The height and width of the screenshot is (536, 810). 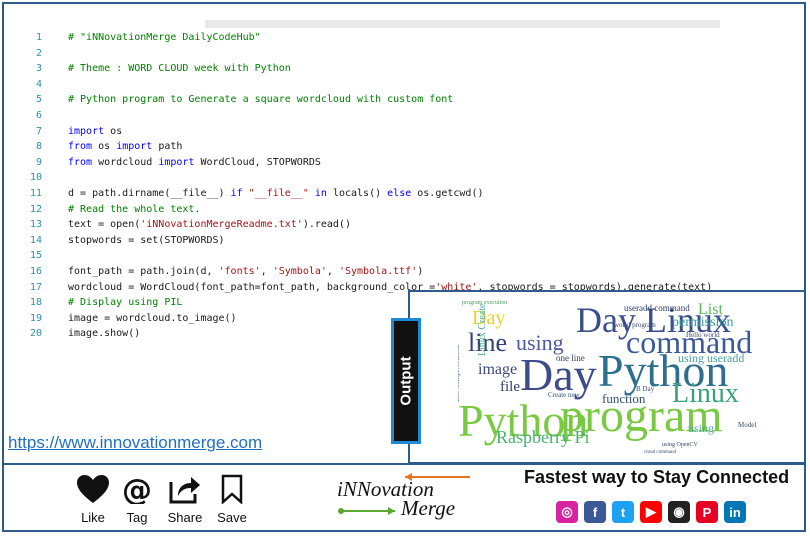 I want to click on word-cloud-word: image, so click(x=498, y=369).